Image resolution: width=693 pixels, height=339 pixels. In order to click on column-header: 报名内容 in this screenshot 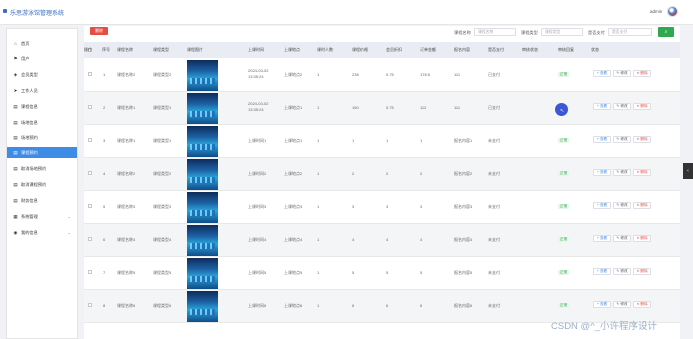, I will do `click(462, 50)`.